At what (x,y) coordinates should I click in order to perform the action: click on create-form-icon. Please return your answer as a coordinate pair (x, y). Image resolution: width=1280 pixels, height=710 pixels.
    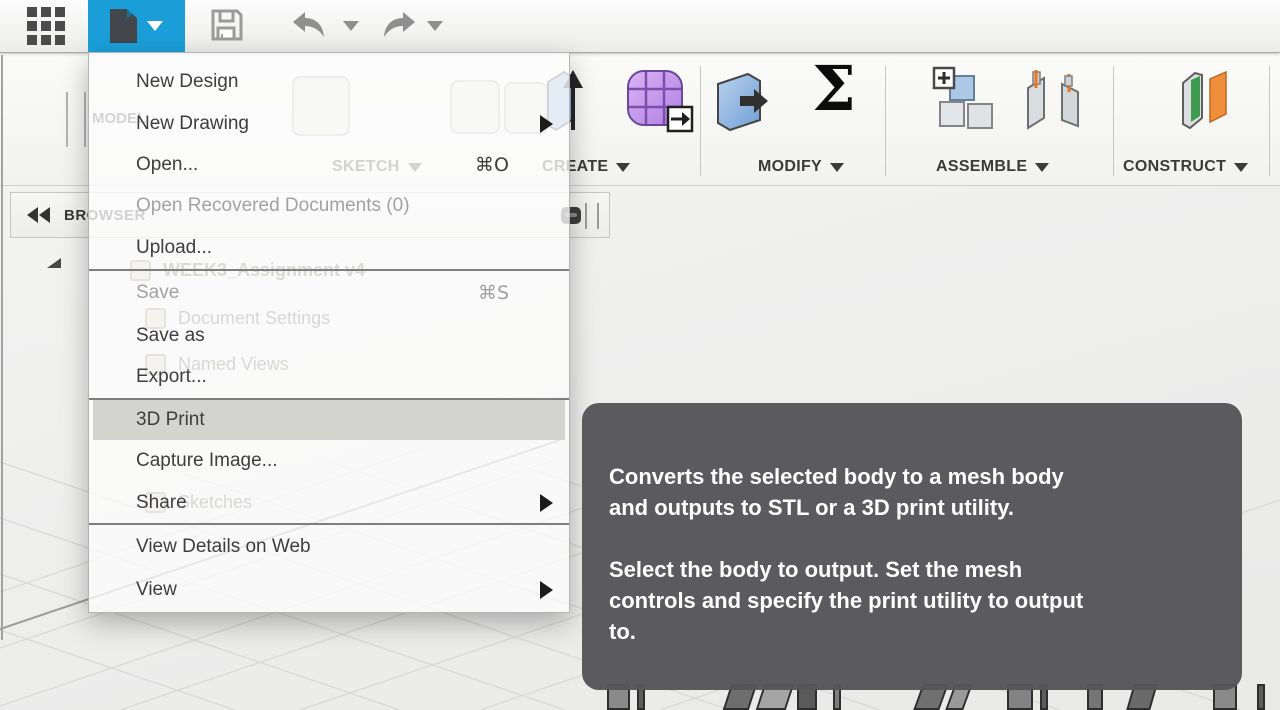
    Looking at the image, I should click on (661, 101).